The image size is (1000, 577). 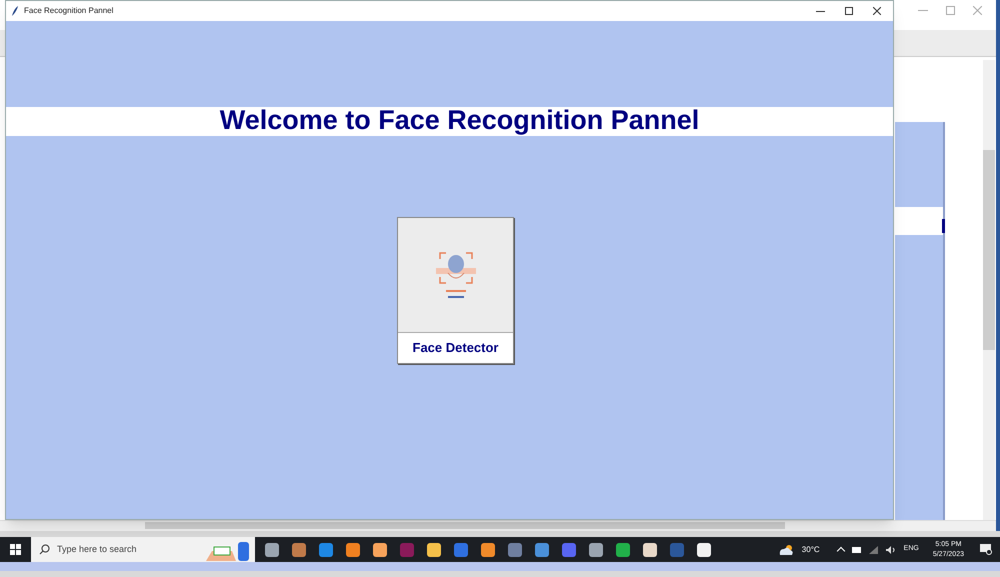 What do you see at coordinates (456, 348) in the screenshot?
I see `button-label: Face Detector` at bounding box center [456, 348].